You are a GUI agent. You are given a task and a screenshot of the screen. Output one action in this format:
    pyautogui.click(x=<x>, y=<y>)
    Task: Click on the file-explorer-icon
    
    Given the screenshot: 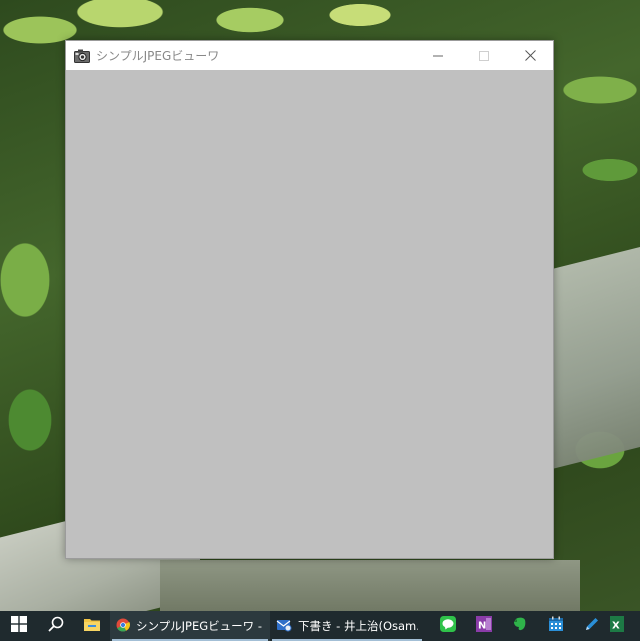 What is the action you would take?
    pyautogui.click(x=92, y=626)
    